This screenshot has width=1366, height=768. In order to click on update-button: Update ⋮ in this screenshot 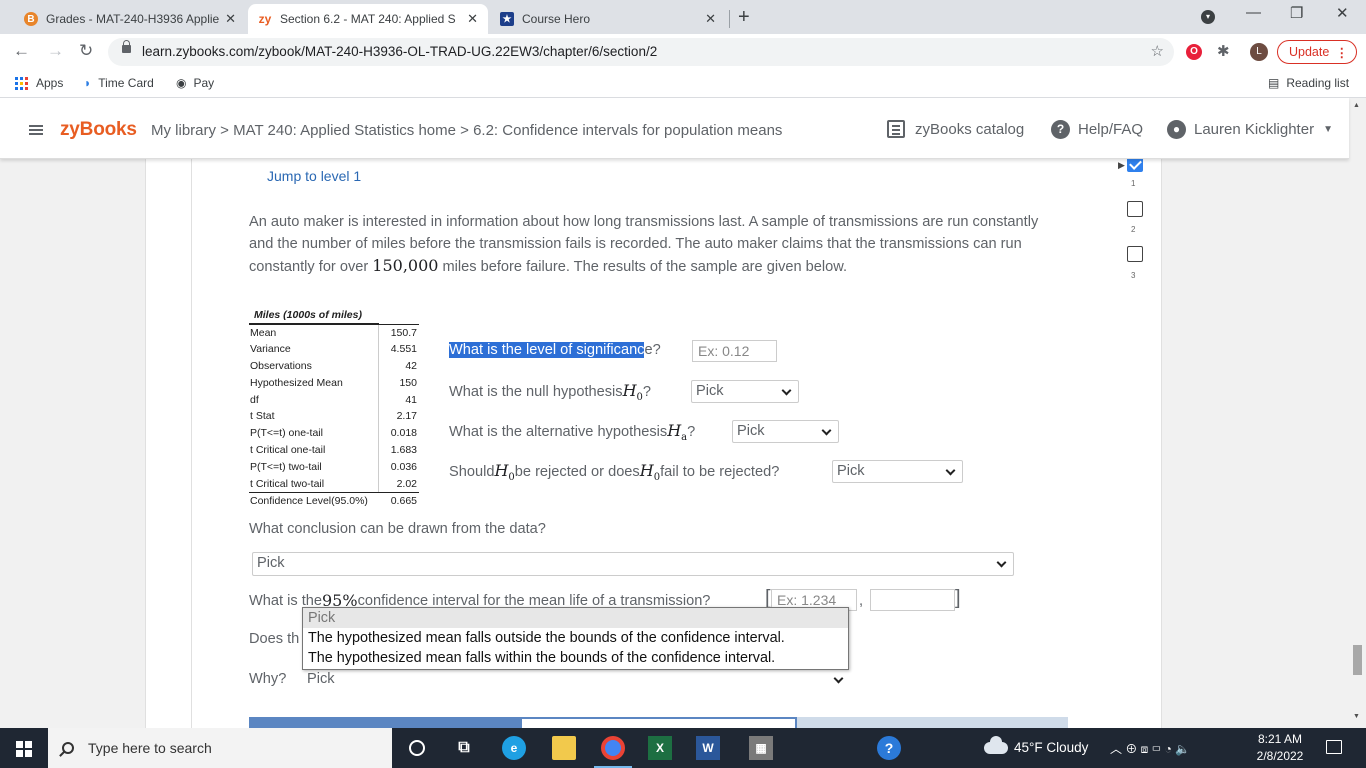, I will do `click(1317, 52)`.